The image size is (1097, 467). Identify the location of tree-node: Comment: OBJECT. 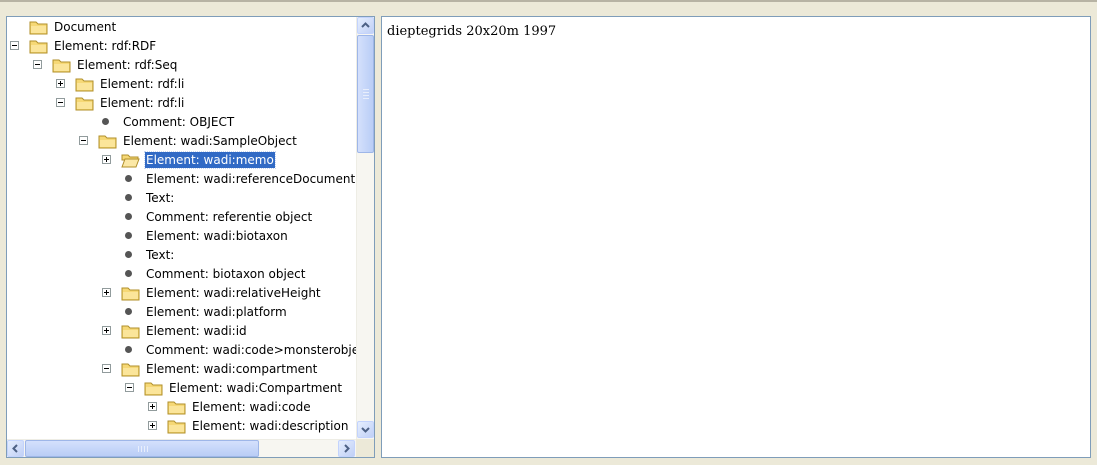
(181, 122).